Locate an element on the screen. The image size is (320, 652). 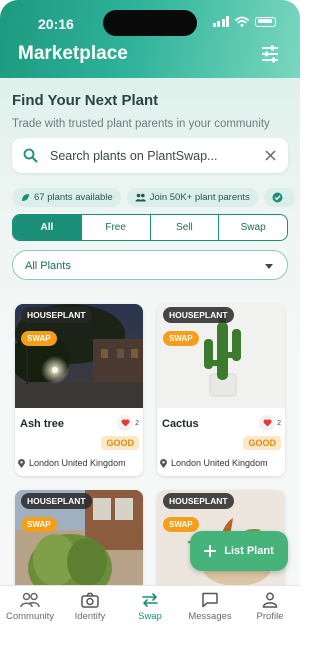
tab-identify: Identify is located at coordinates (90, 607).